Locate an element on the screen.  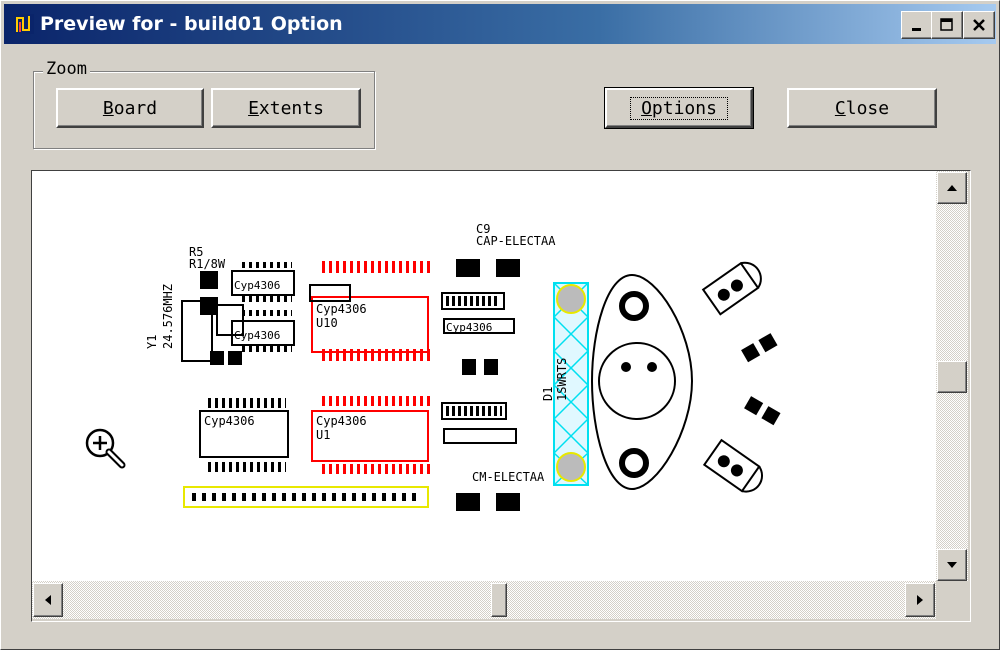
extents-button: Extents is located at coordinates (286, 108).